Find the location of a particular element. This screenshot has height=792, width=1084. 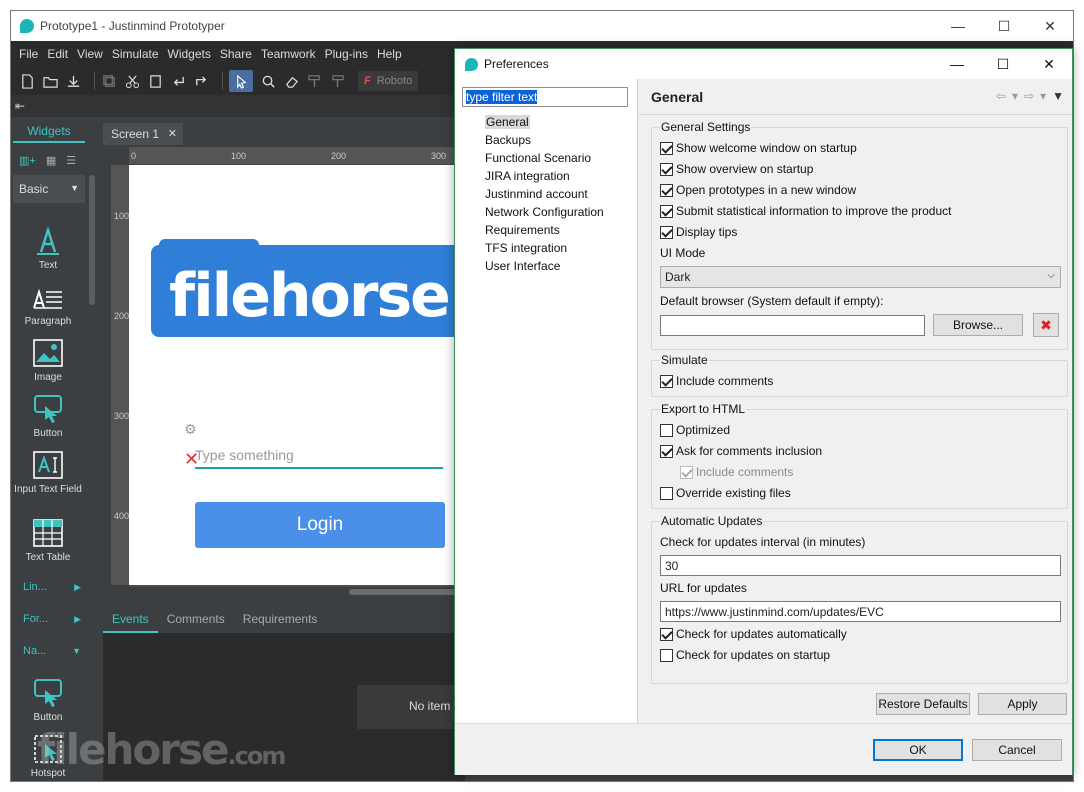

nav-item-user-interface: User Interface is located at coordinates (544, 266).